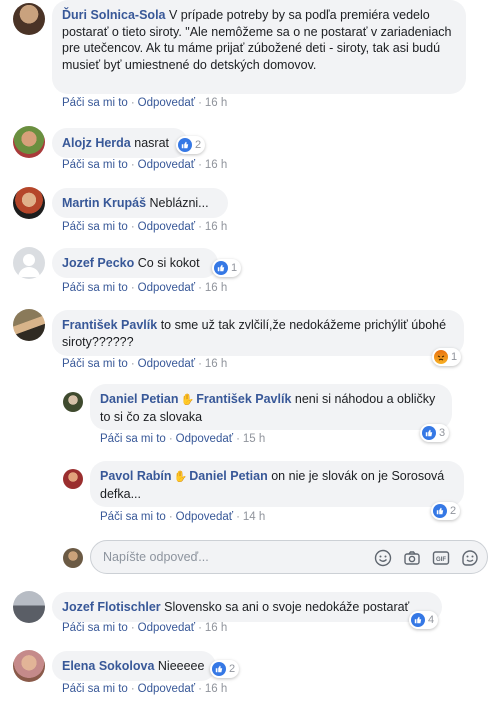 This screenshot has width=502, height=708. Describe the element at coordinates (412, 558) in the screenshot. I see `camera-icon` at that location.